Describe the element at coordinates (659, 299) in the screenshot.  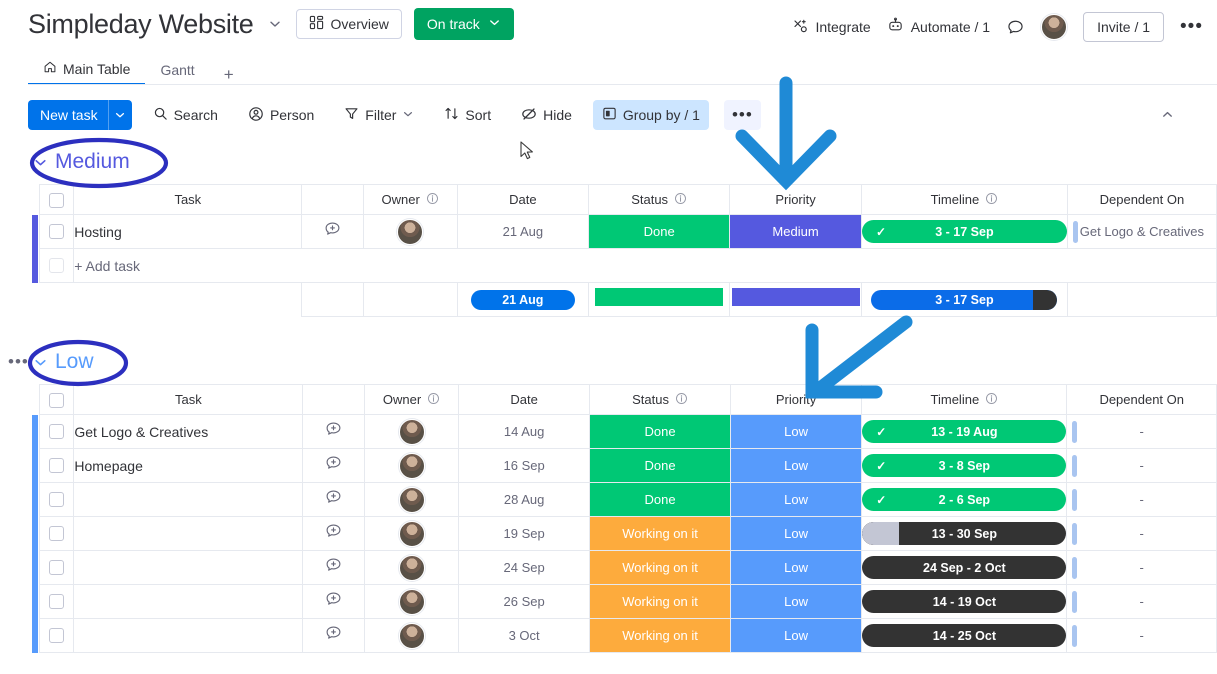
I see `summary-status` at that location.